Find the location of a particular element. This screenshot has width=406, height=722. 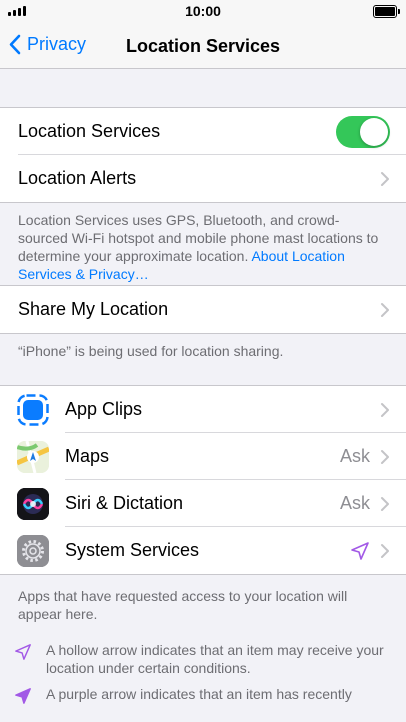

status-time: 10:00 is located at coordinates (203, 11).